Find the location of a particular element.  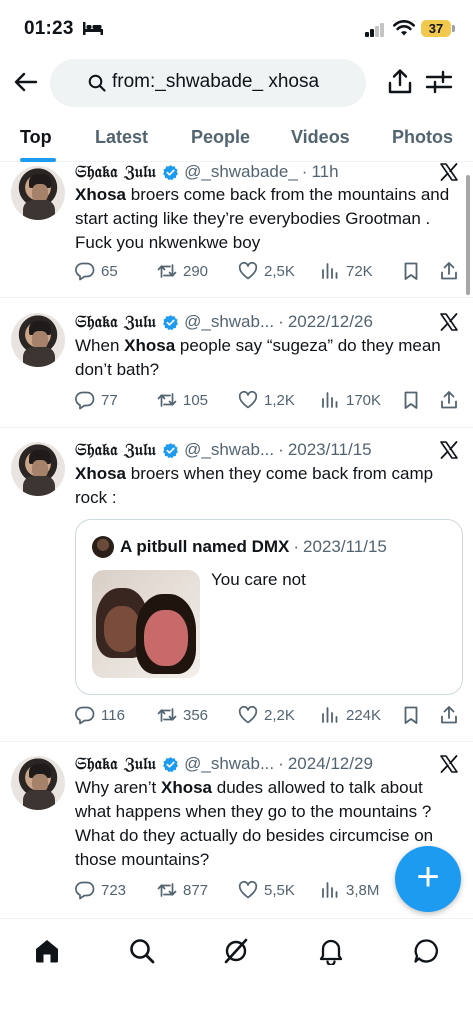

reply-count: 65 is located at coordinates (109, 271).